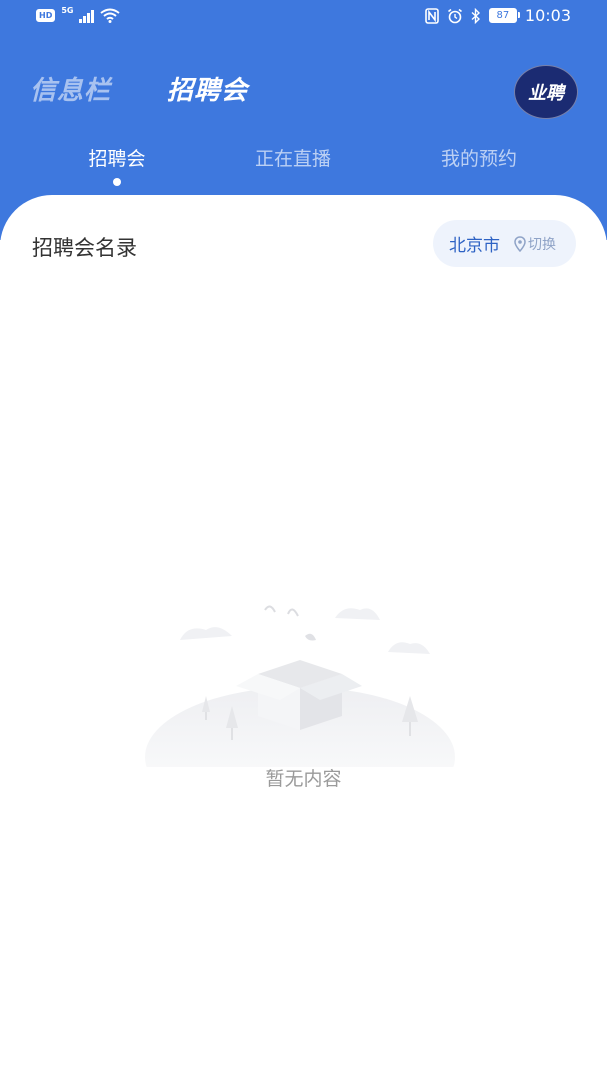  I want to click on tab-job-fair: 招聘会, so click(117, 157).